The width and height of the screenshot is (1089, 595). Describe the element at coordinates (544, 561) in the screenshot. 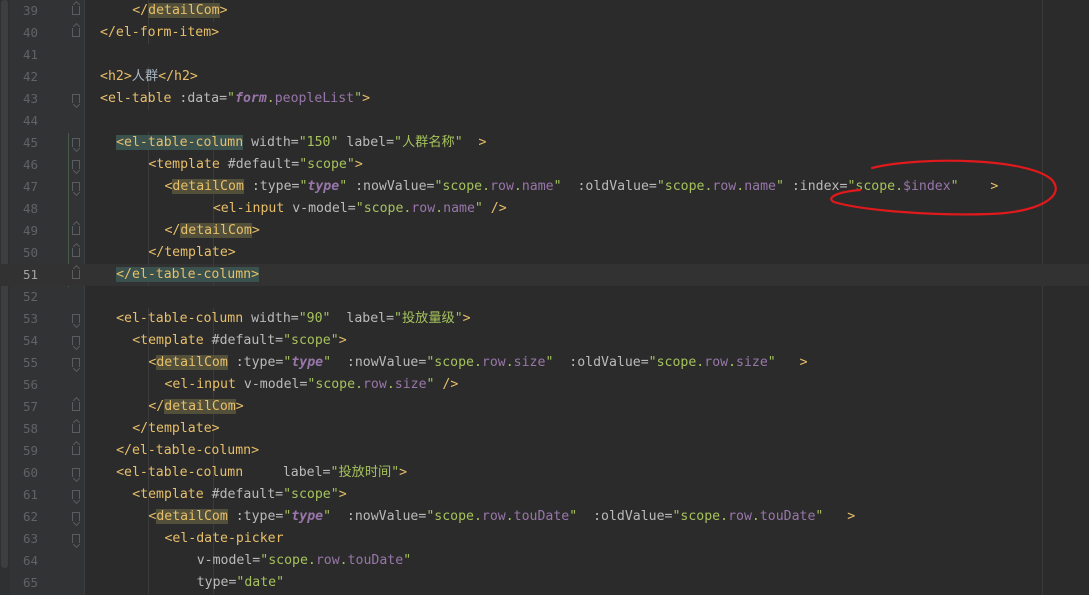

I see `code-line: 64 v-model="scope.row.touDate"` at that location.